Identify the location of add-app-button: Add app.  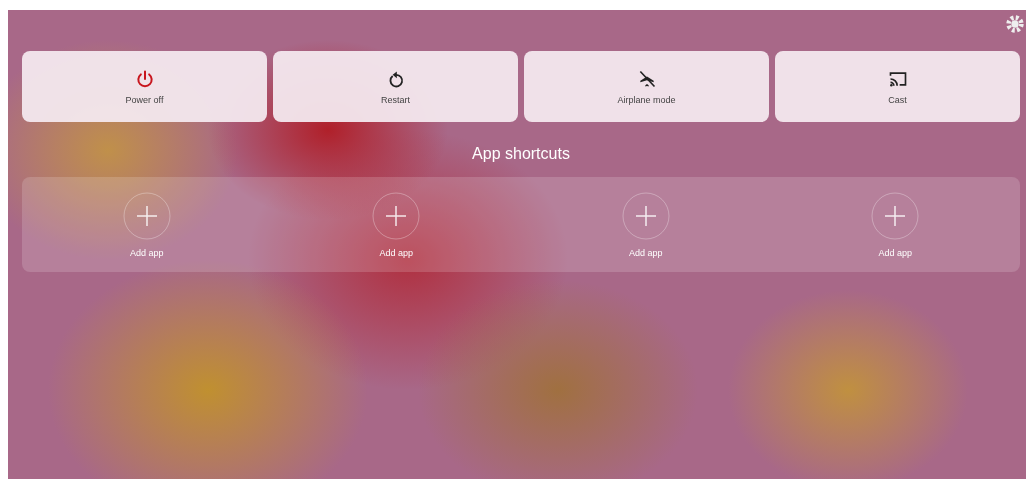
(396, 224).